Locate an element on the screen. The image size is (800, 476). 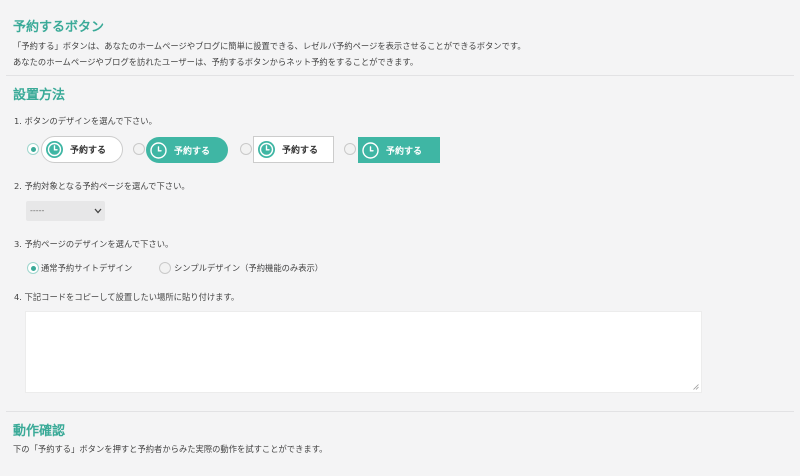
button-design-option-1: 予約する is located at coordinates (82, 149).